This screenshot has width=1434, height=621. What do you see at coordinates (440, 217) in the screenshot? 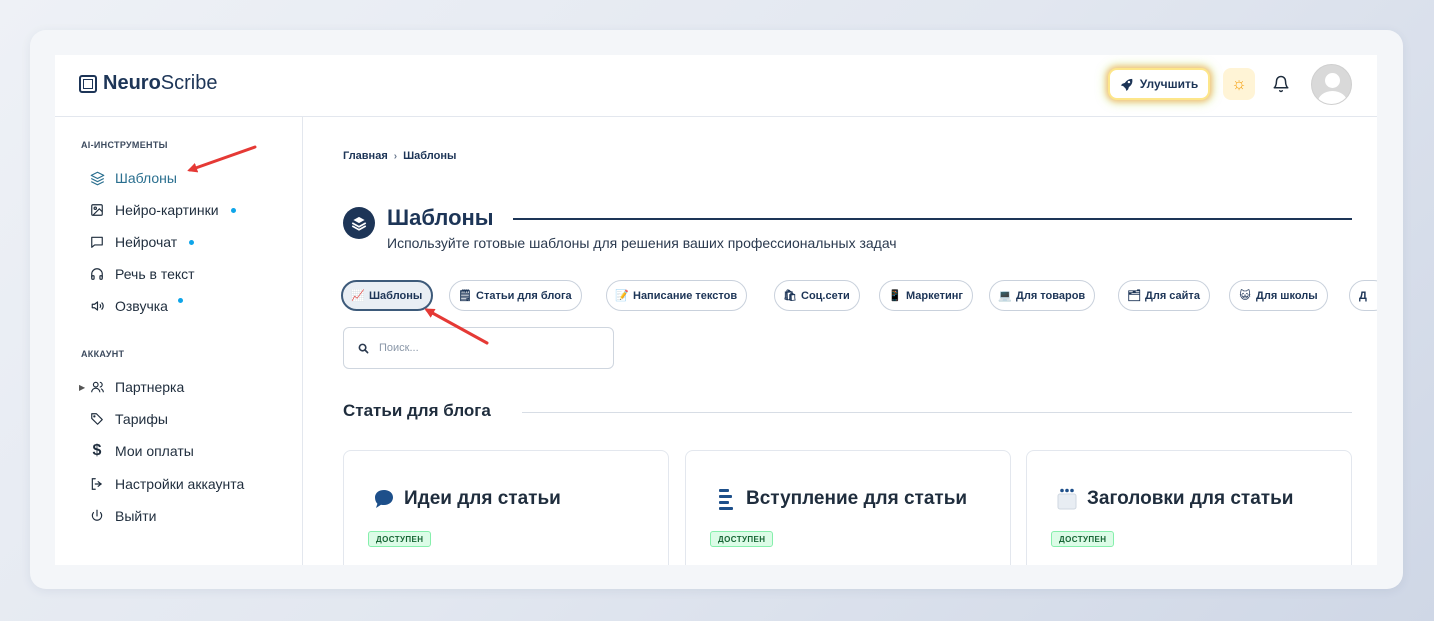
I see `page-title: Шаблоны` at bounding box center [440, 217].